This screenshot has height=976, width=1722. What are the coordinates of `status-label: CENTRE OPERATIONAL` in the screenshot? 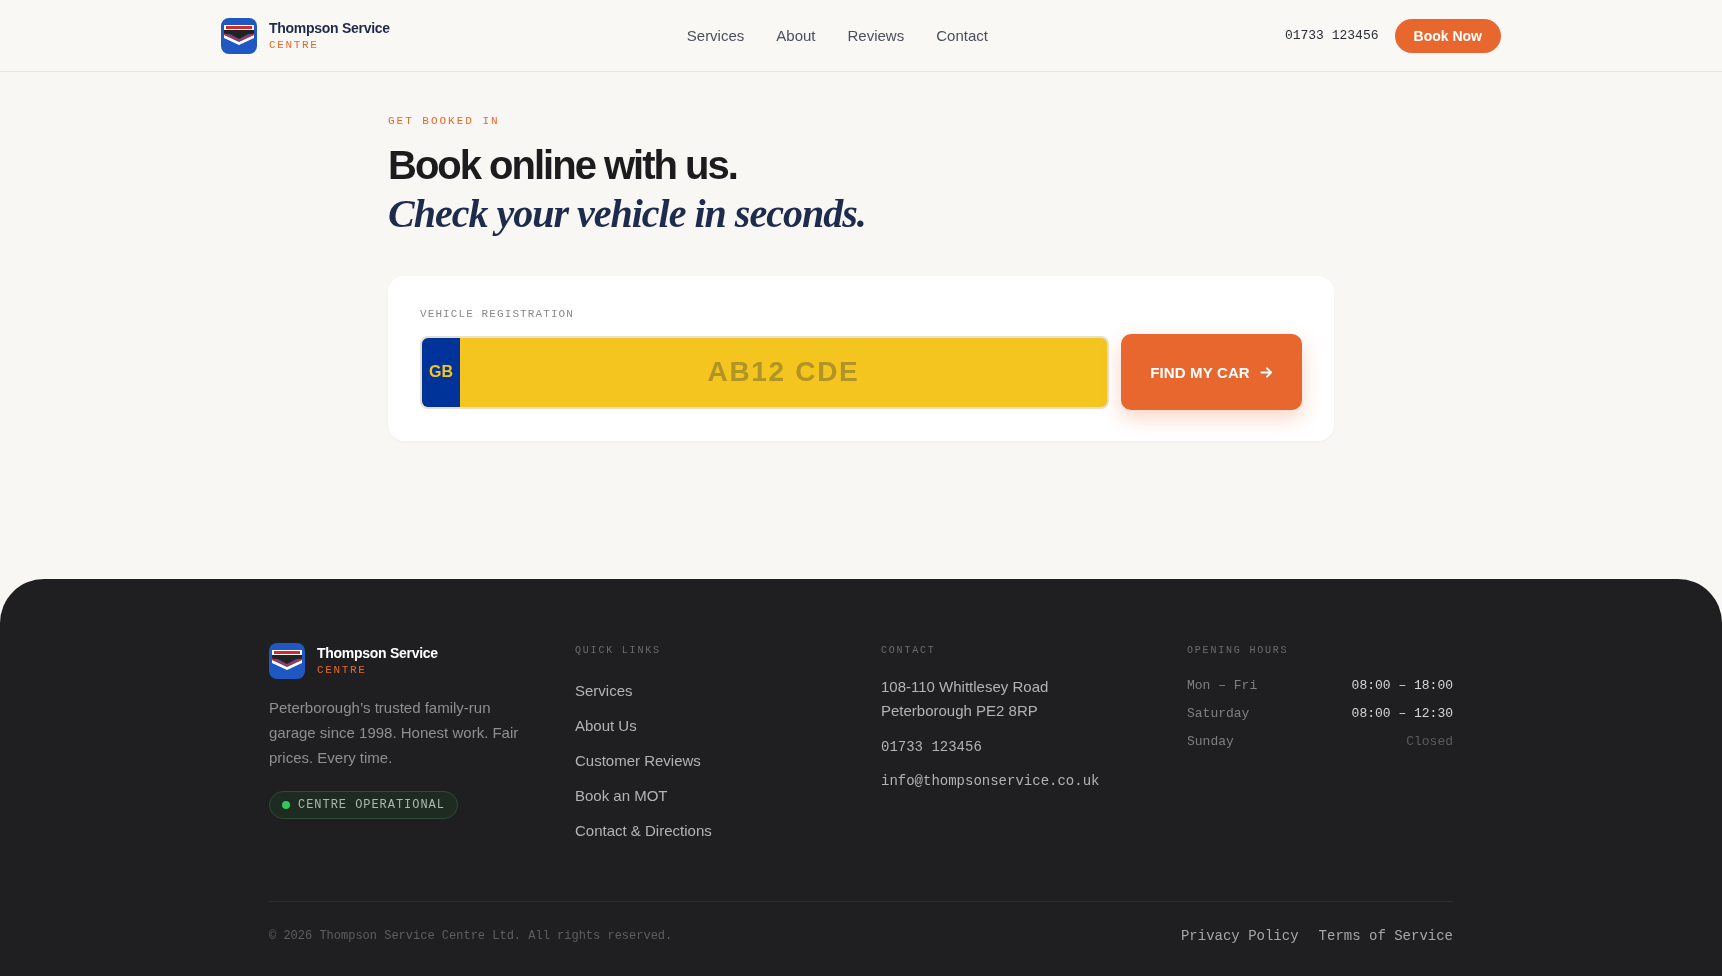 It's located at (371, 805).